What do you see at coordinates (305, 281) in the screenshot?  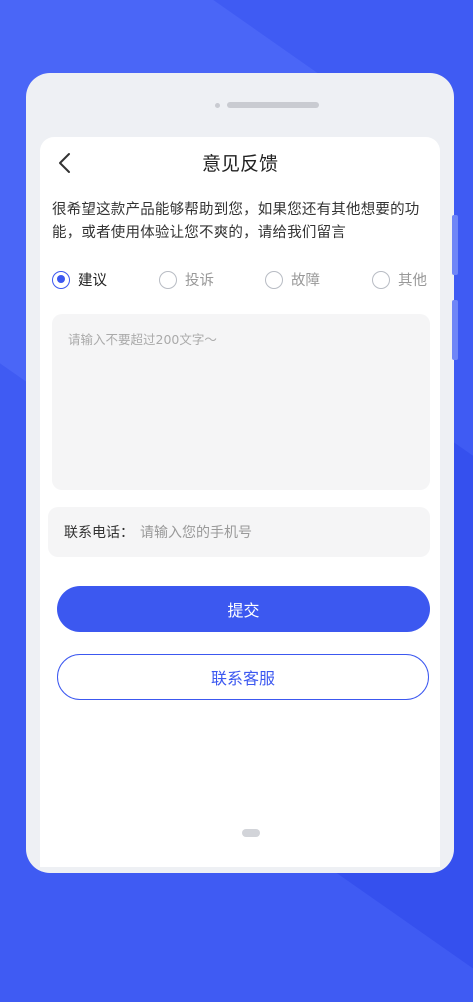 I see `radio-label: 故障` at bounding box center [305, 281].